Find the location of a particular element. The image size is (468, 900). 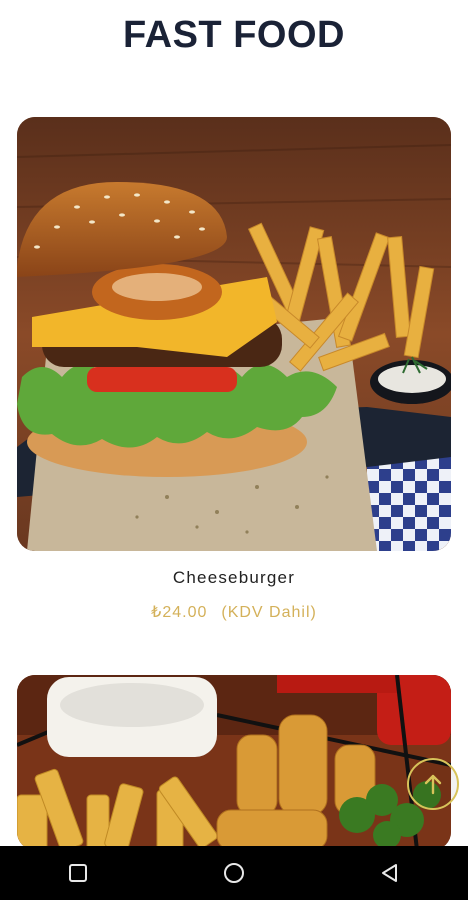

item-name: Cheeseburger is located at coordinates (234, 577).